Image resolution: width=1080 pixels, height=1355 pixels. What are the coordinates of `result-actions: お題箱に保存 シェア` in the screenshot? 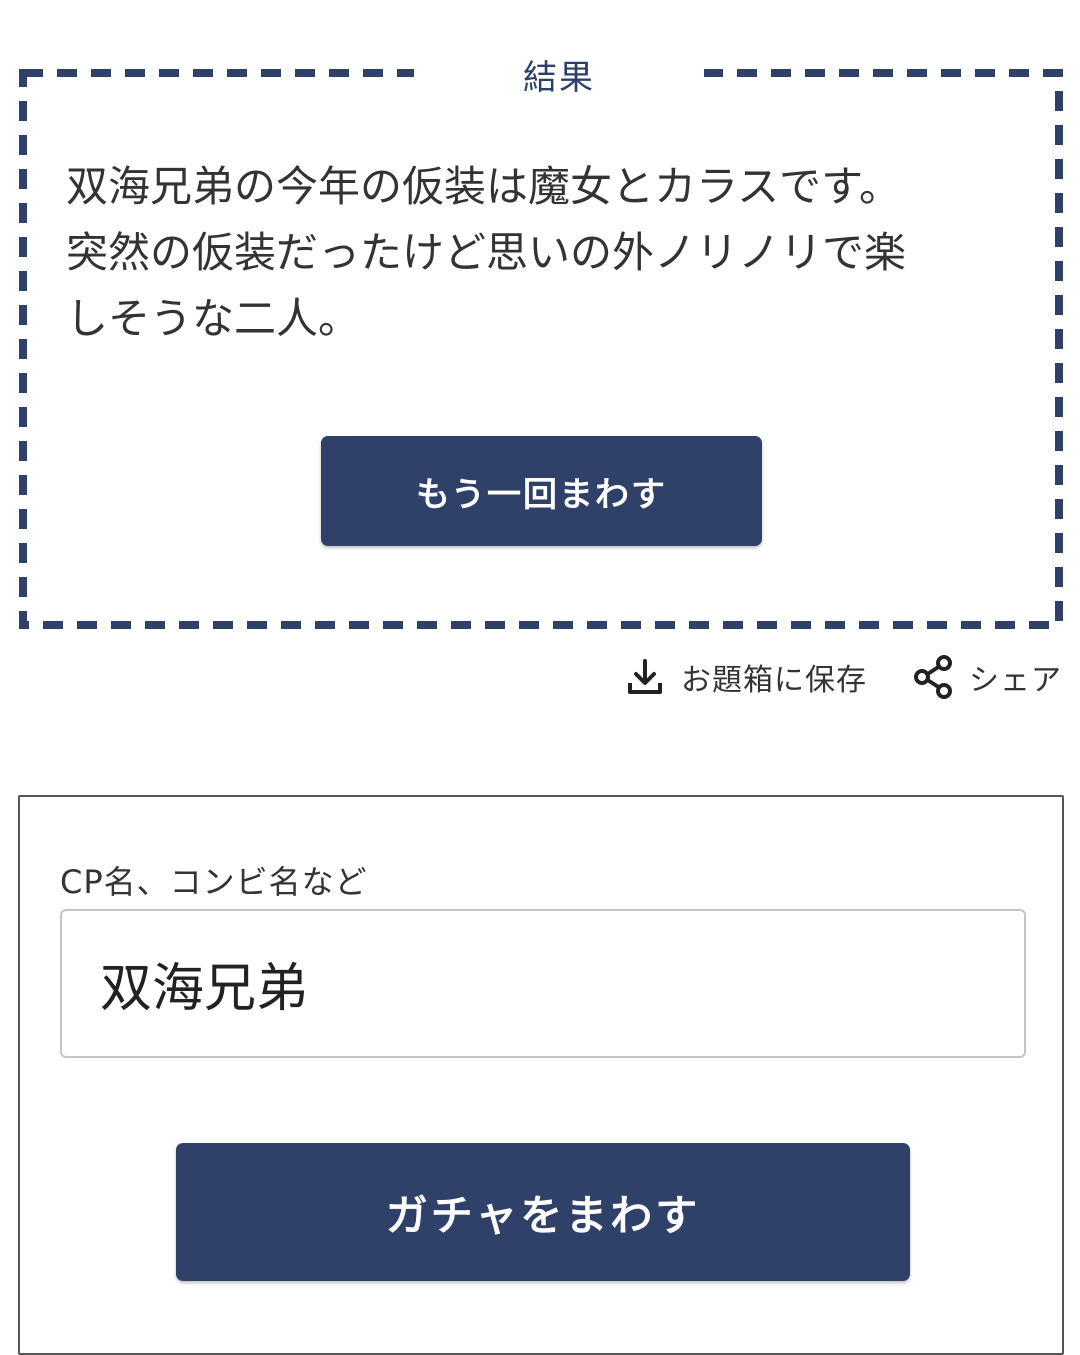 It's located at (843, 677).